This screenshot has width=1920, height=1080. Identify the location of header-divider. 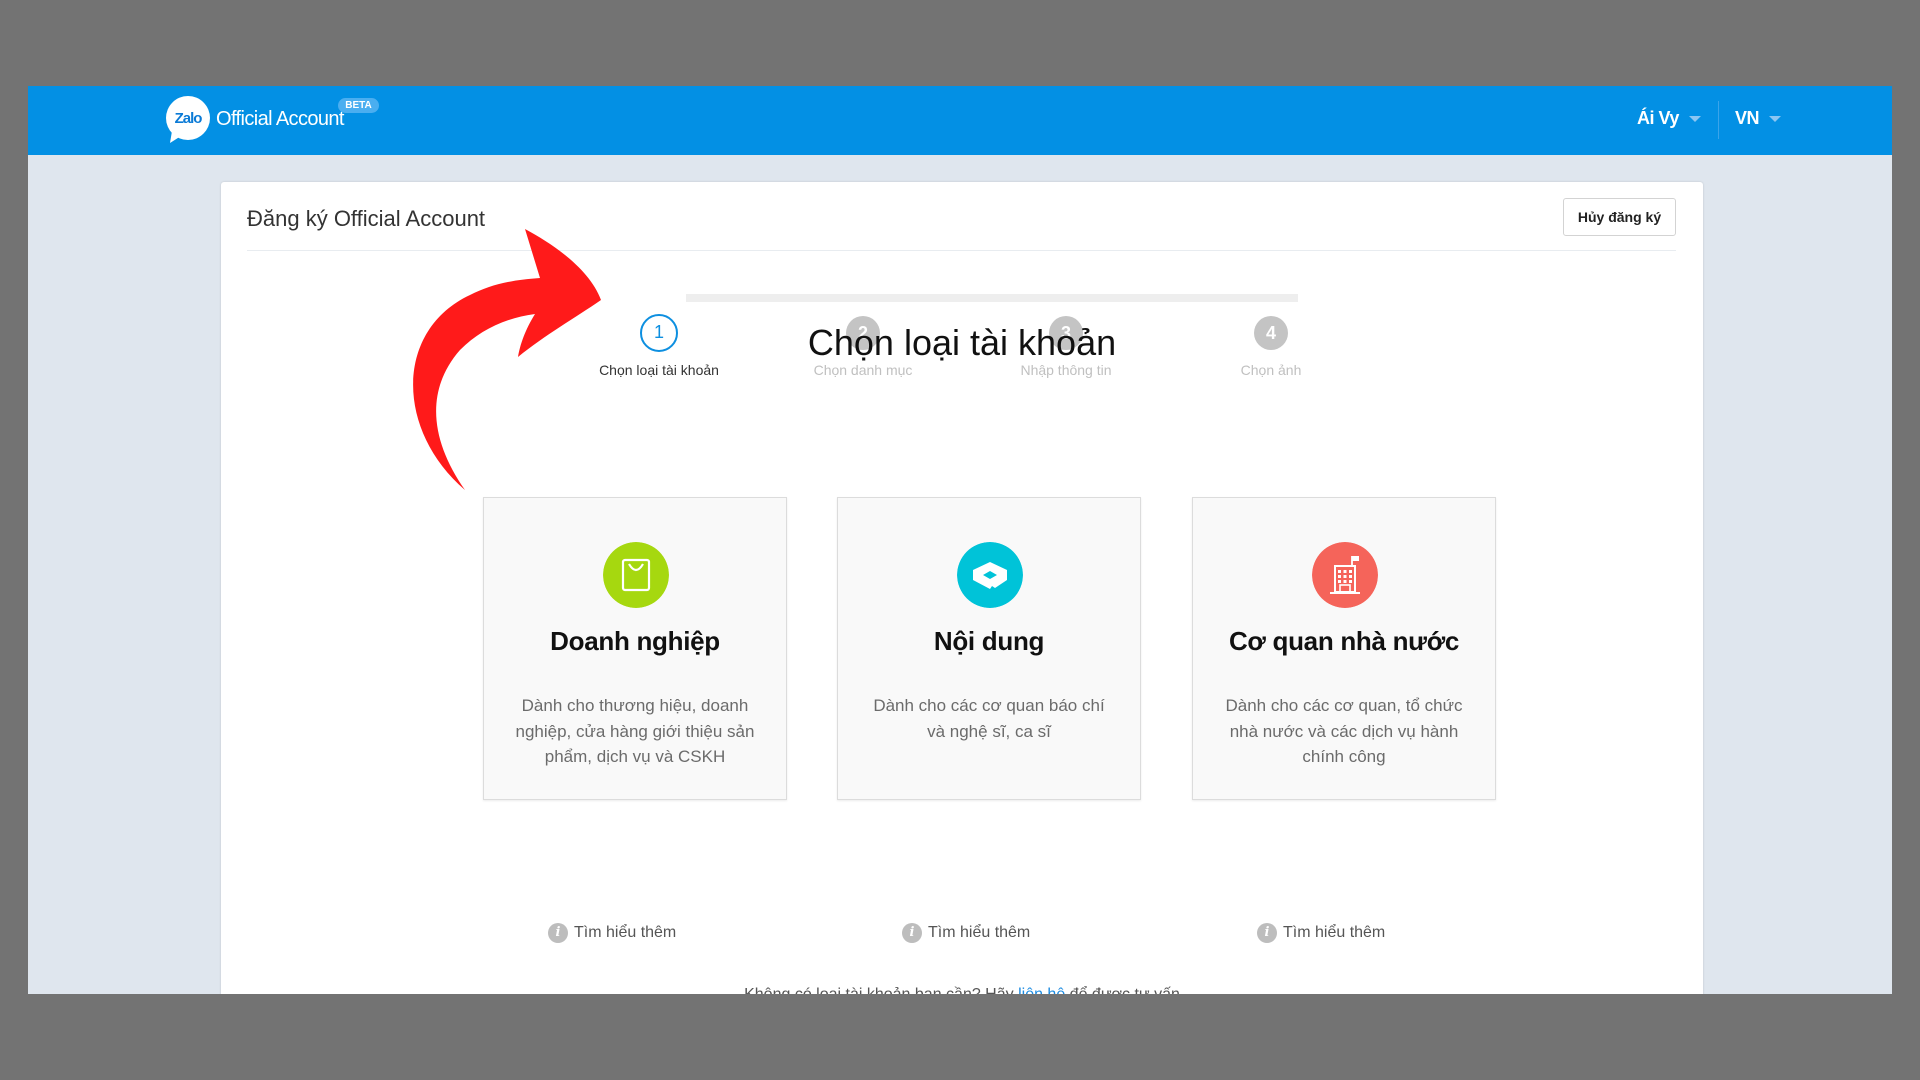
(961, 250).